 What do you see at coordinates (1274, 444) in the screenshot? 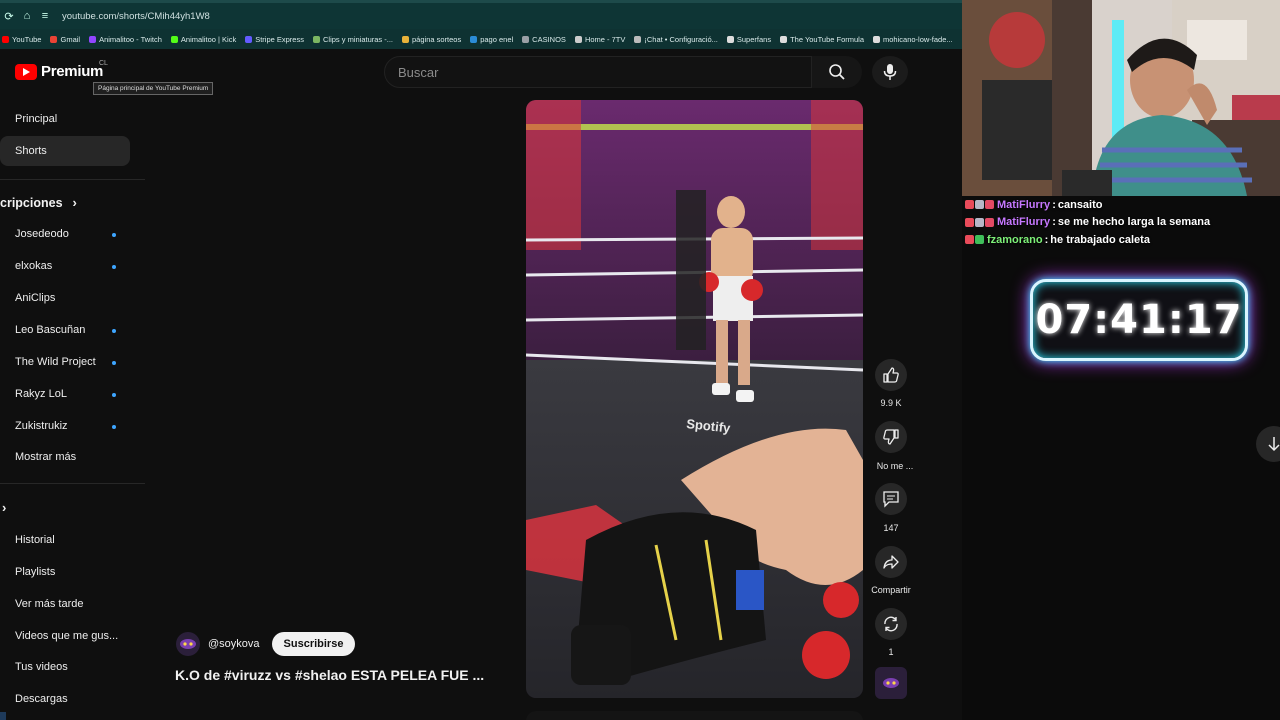
I see `arrow-down-icon` at bounding box center [1274, 444].